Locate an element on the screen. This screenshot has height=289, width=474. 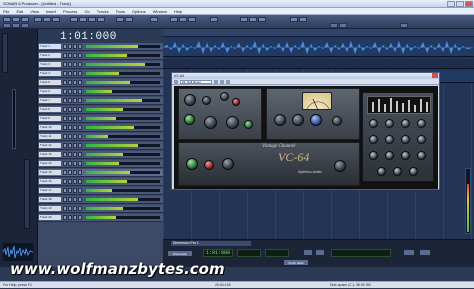
zoom-in-icon is located at coordinates (7, 25).